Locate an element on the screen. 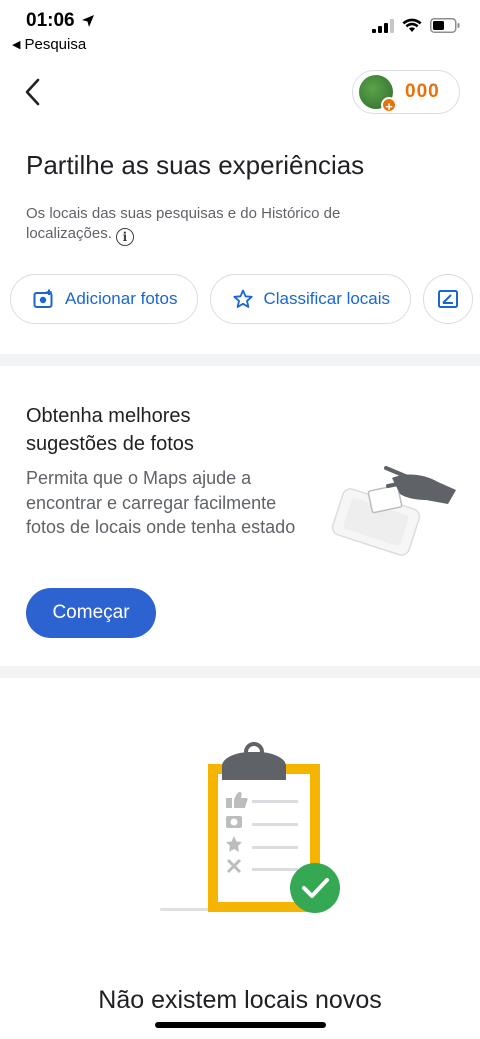 The width and height of the screenshot is (480, 1039). back-to-app-link: ◀ Pesquisa is located at coordinates (49, 44).